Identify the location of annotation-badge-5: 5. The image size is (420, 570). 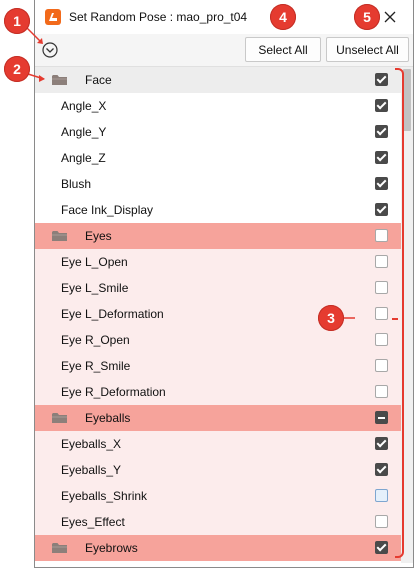
(367, 17).